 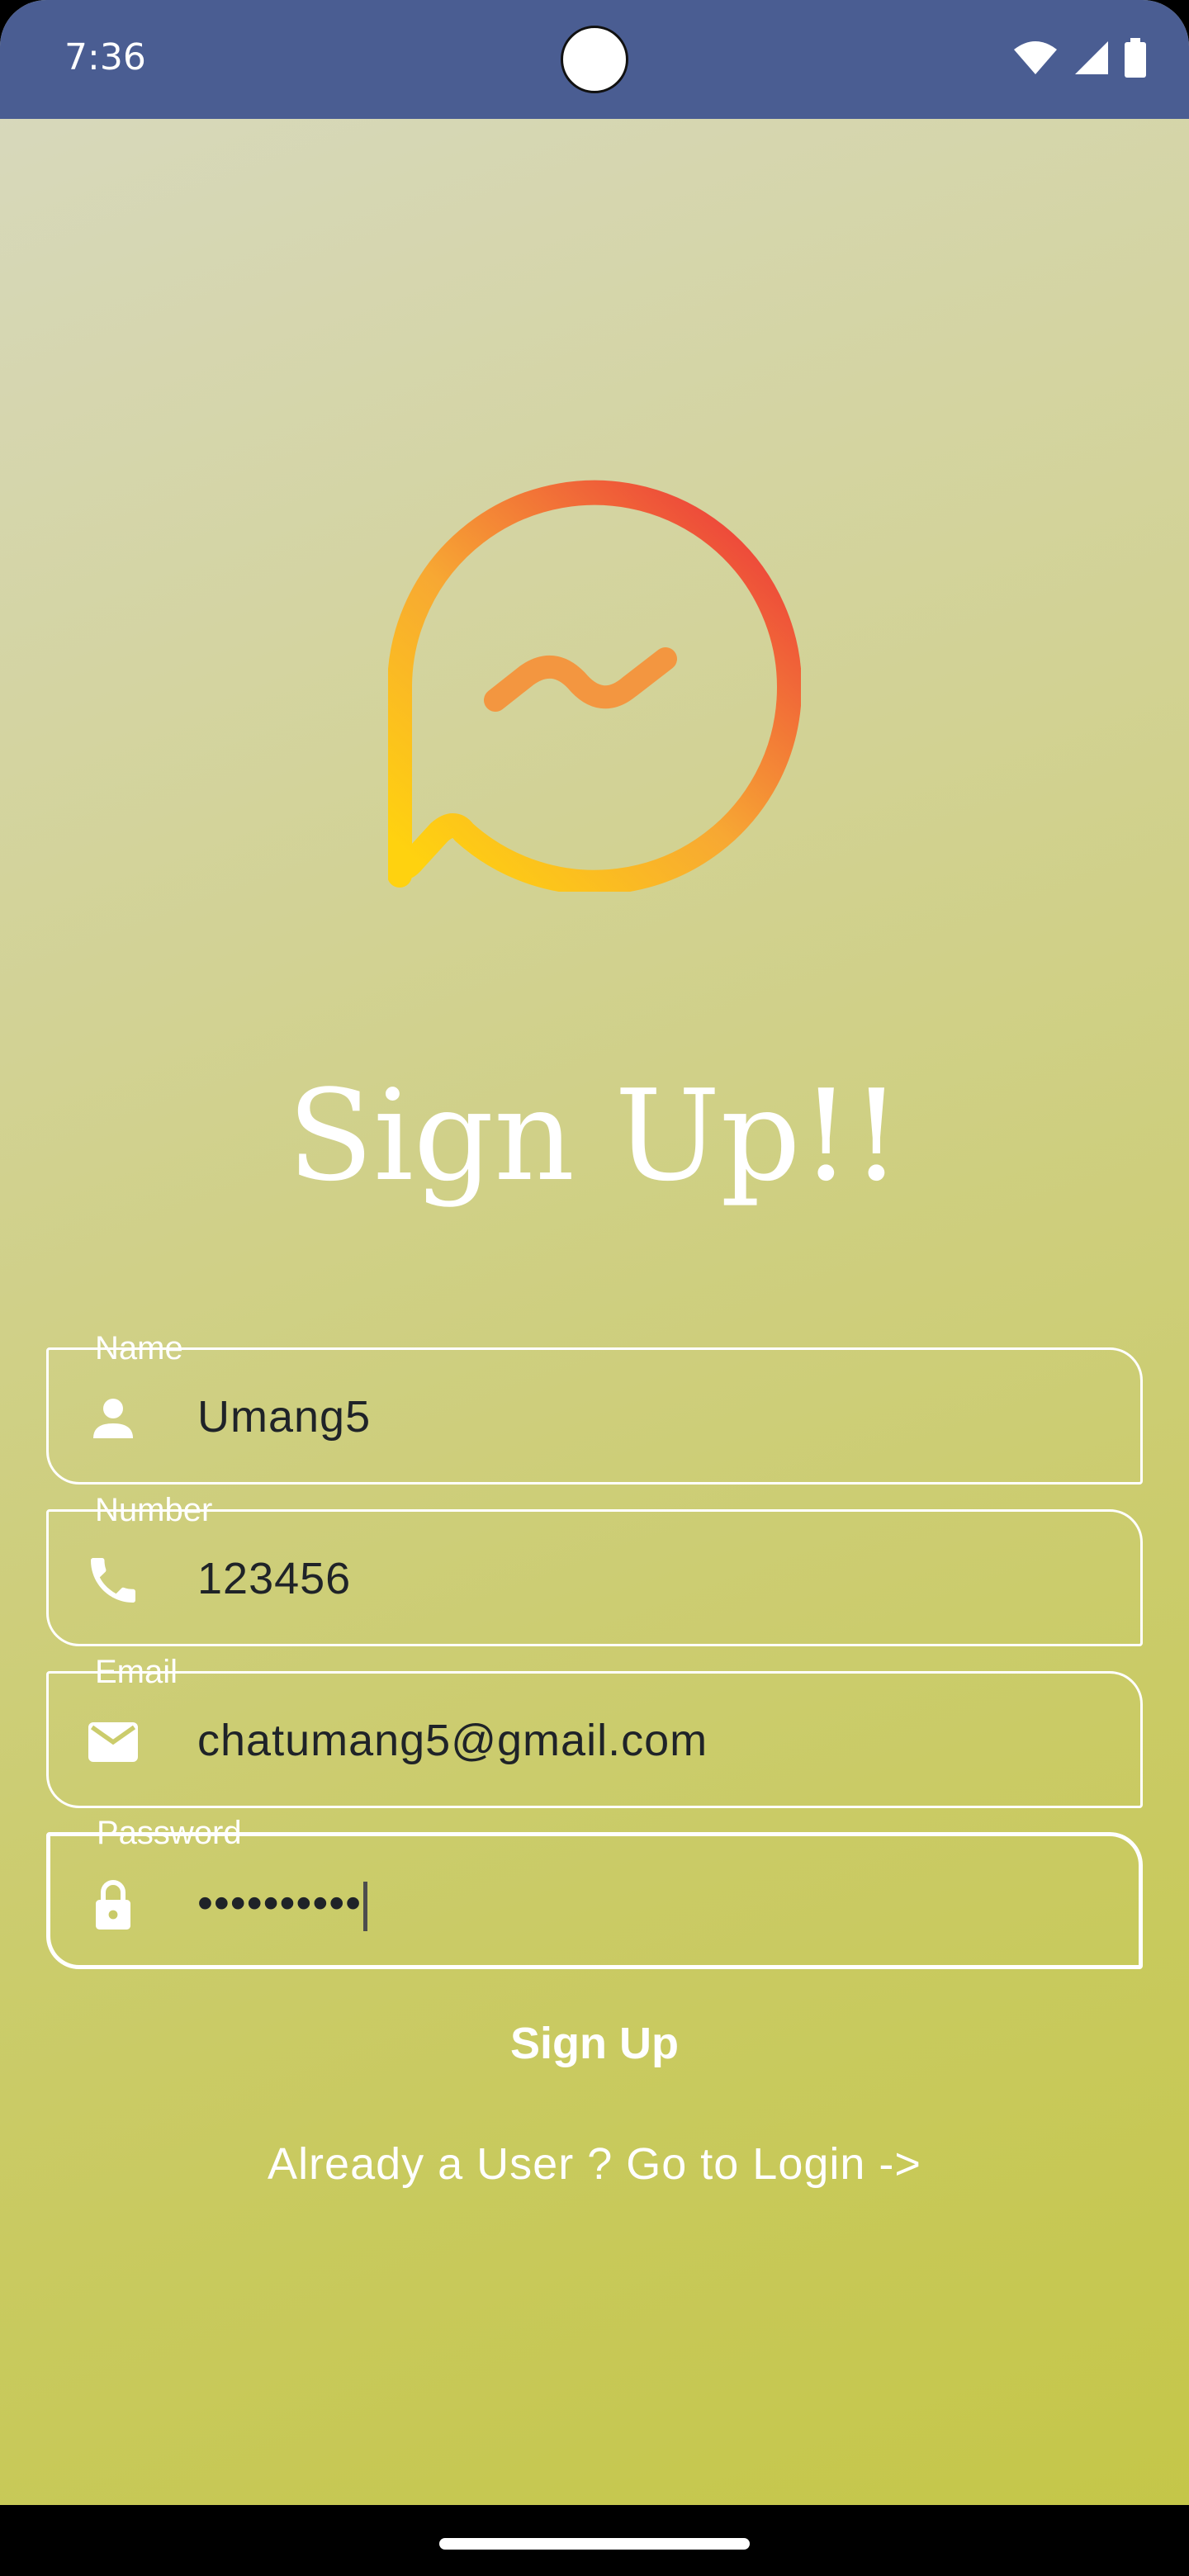 I want to click on navigation-bar, so click(x=594, y=2540).